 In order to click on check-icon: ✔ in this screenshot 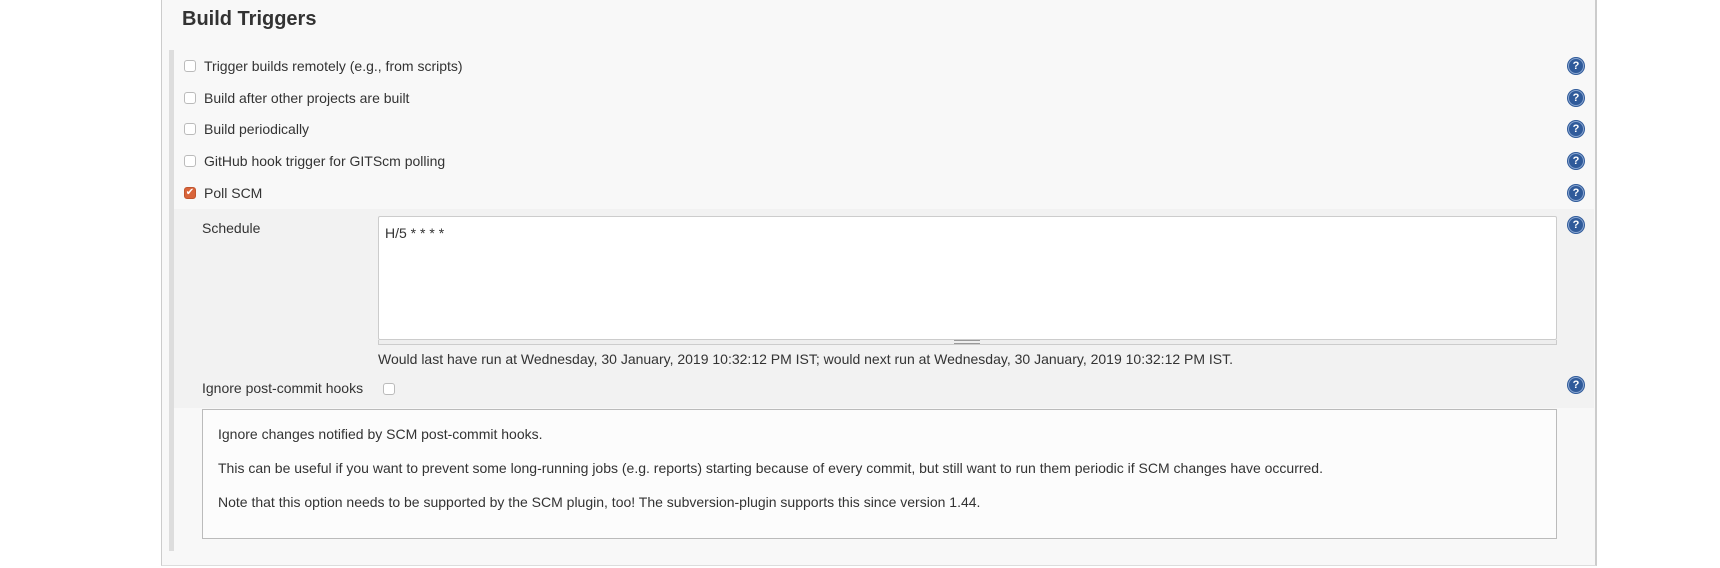, I will do `click(190, 192)`.